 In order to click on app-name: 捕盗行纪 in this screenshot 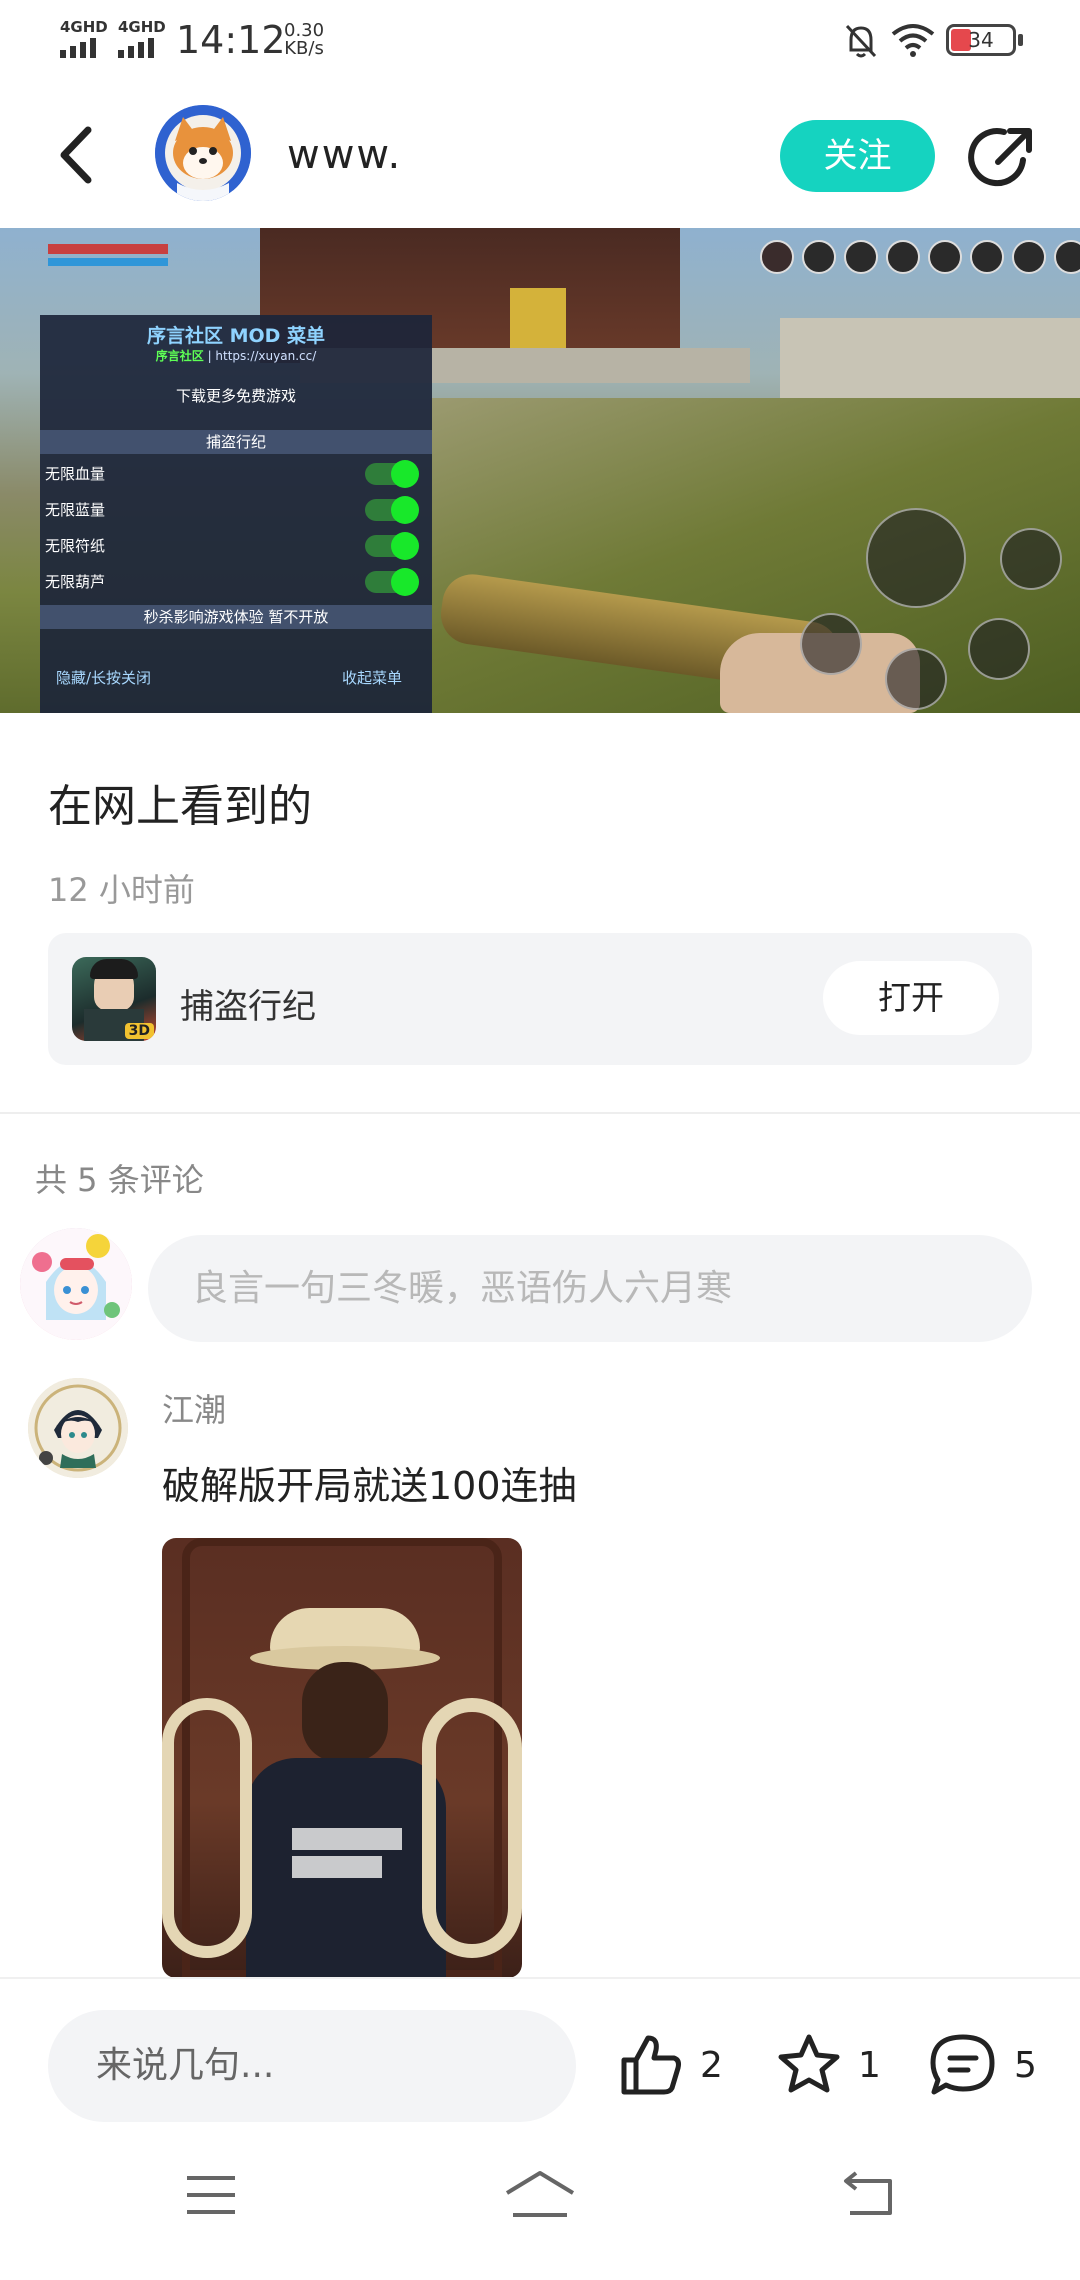, I will do `click(248, 1007)`.